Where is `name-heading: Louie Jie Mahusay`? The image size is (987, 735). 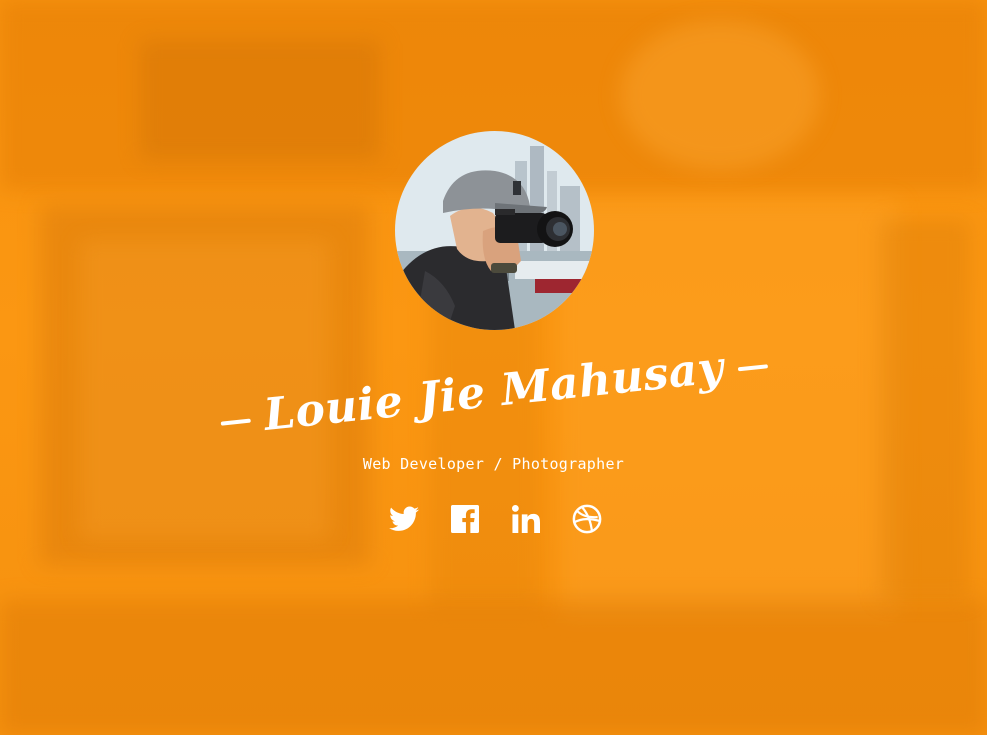
name-heading: Louie Jie Mahusay is located at coordinates (494, 391).